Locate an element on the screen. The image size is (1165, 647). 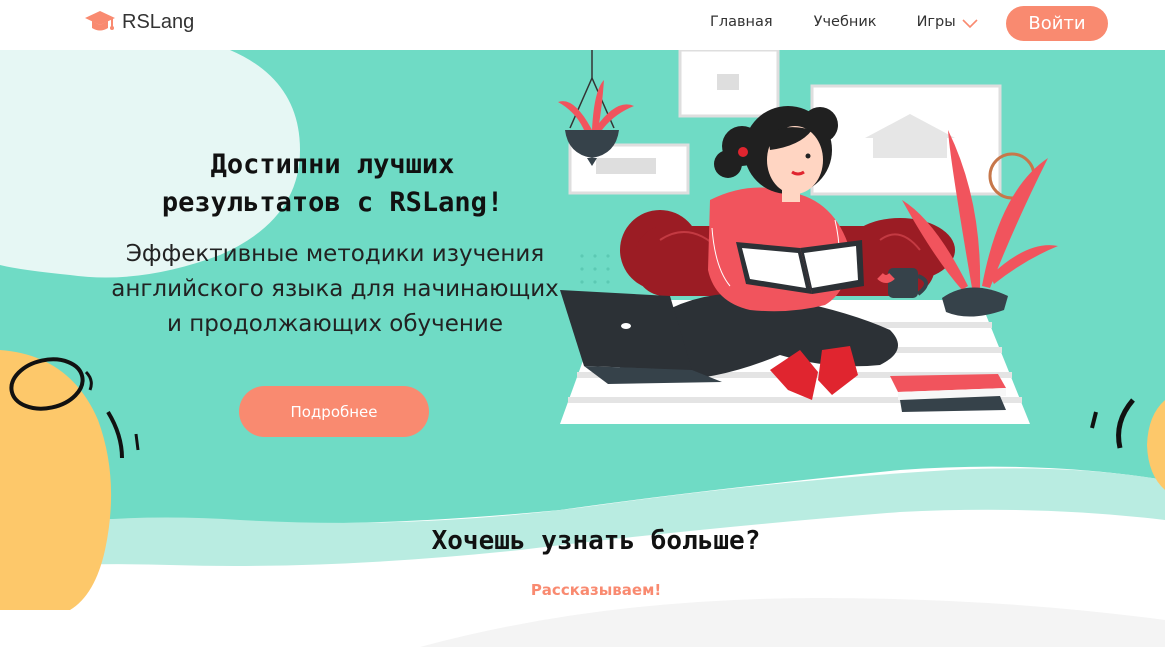
nav-item-games: Игры is located at coordinates (948, 22).